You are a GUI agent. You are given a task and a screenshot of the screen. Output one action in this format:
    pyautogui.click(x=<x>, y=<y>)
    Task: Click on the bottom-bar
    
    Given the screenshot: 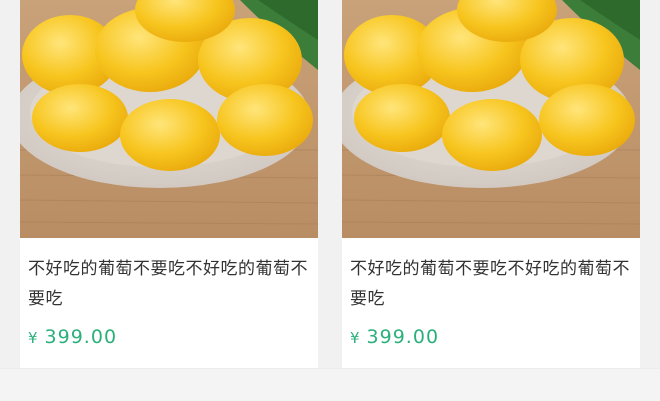 What is the action you would take?
    pyautogui.click(x=330, y=384)
    